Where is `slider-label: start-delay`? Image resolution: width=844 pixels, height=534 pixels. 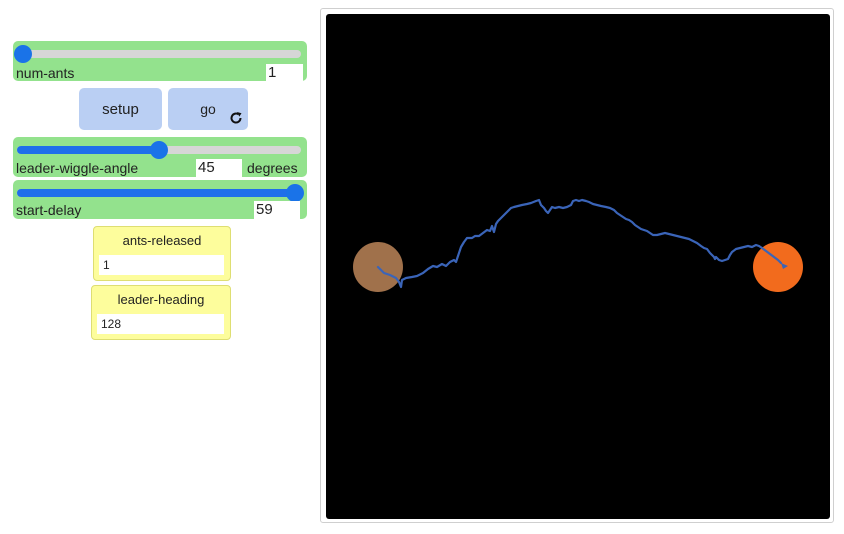 slider-label: start-delay is located at coordinates (49, 210).